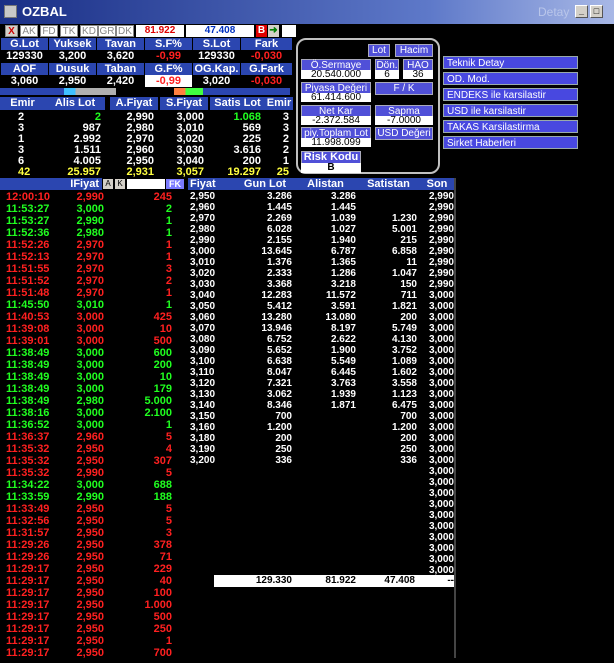 The width and height of the screenshot is (614, 663). What do you see at coordinates (340, 580) in the screenshot?
I see `total-cell: 81.922` at bounding box center [340, 580].